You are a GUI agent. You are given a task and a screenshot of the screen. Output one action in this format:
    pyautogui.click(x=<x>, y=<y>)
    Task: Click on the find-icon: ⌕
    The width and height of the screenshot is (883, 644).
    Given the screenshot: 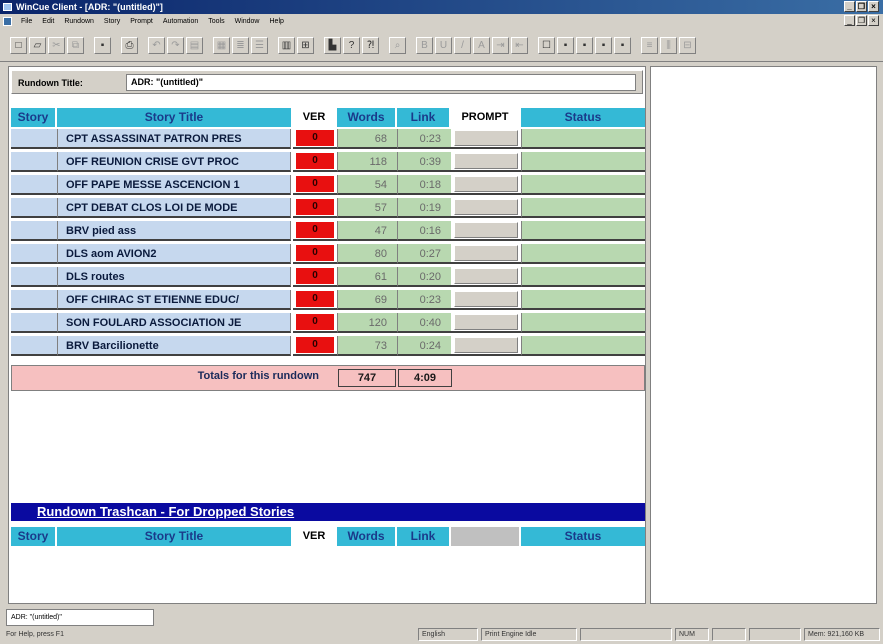 What is the action you would take?
    pyautogui.click(x=397, y=45)
    